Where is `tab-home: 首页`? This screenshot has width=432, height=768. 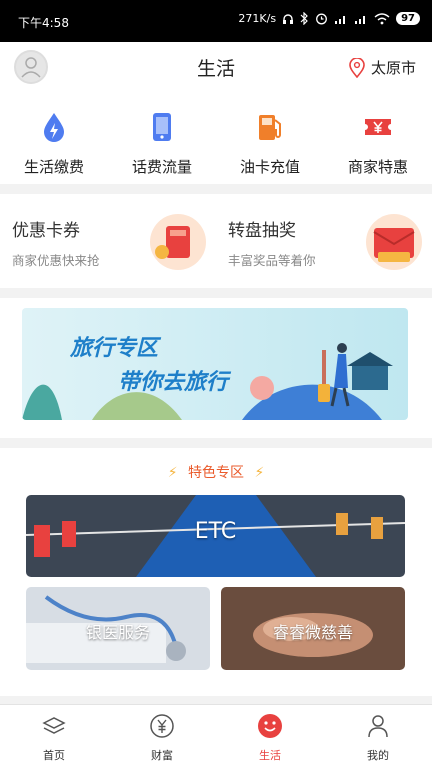
tab-home: 首页 is located at coordinates (54, 738).